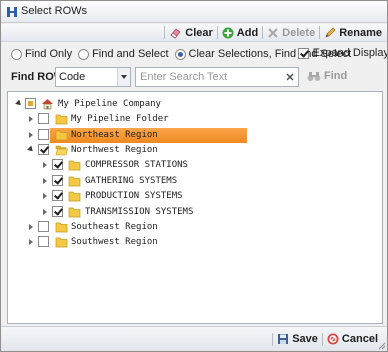  What do you see at coordinates (120, 119) in the screenshot?
I see `tree-node-label: My Pipeline Folder` at bounding box center [120, 119].